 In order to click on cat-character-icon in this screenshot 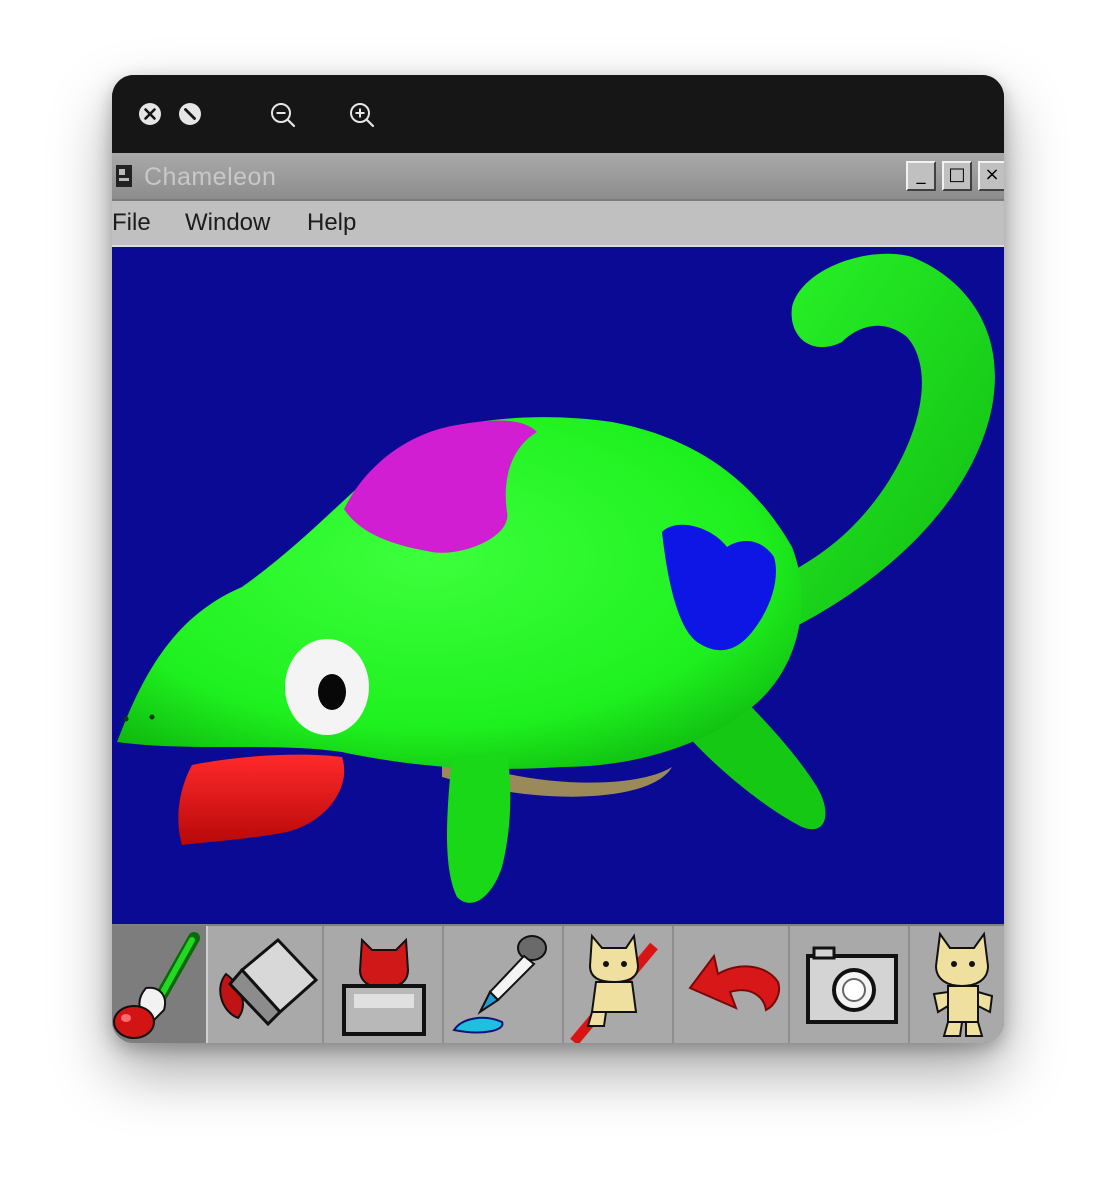, I will do `click(963, 984)`.